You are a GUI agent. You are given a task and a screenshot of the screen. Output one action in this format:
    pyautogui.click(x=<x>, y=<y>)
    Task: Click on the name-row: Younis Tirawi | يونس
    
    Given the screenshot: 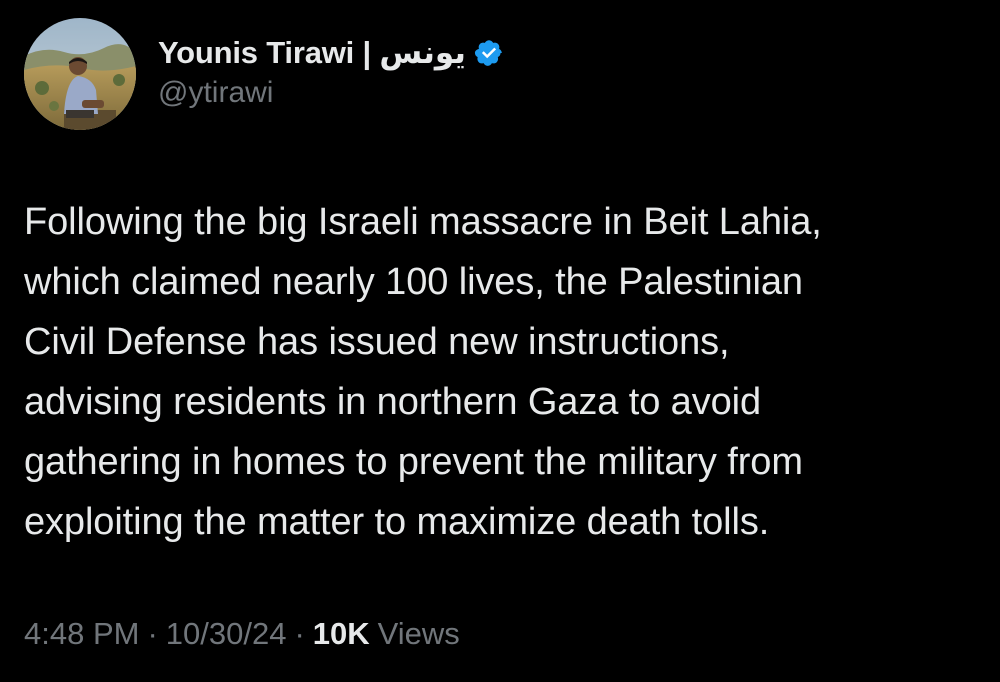 What is the action you would take?
    pyautogui.click(x=331, y=53)
    